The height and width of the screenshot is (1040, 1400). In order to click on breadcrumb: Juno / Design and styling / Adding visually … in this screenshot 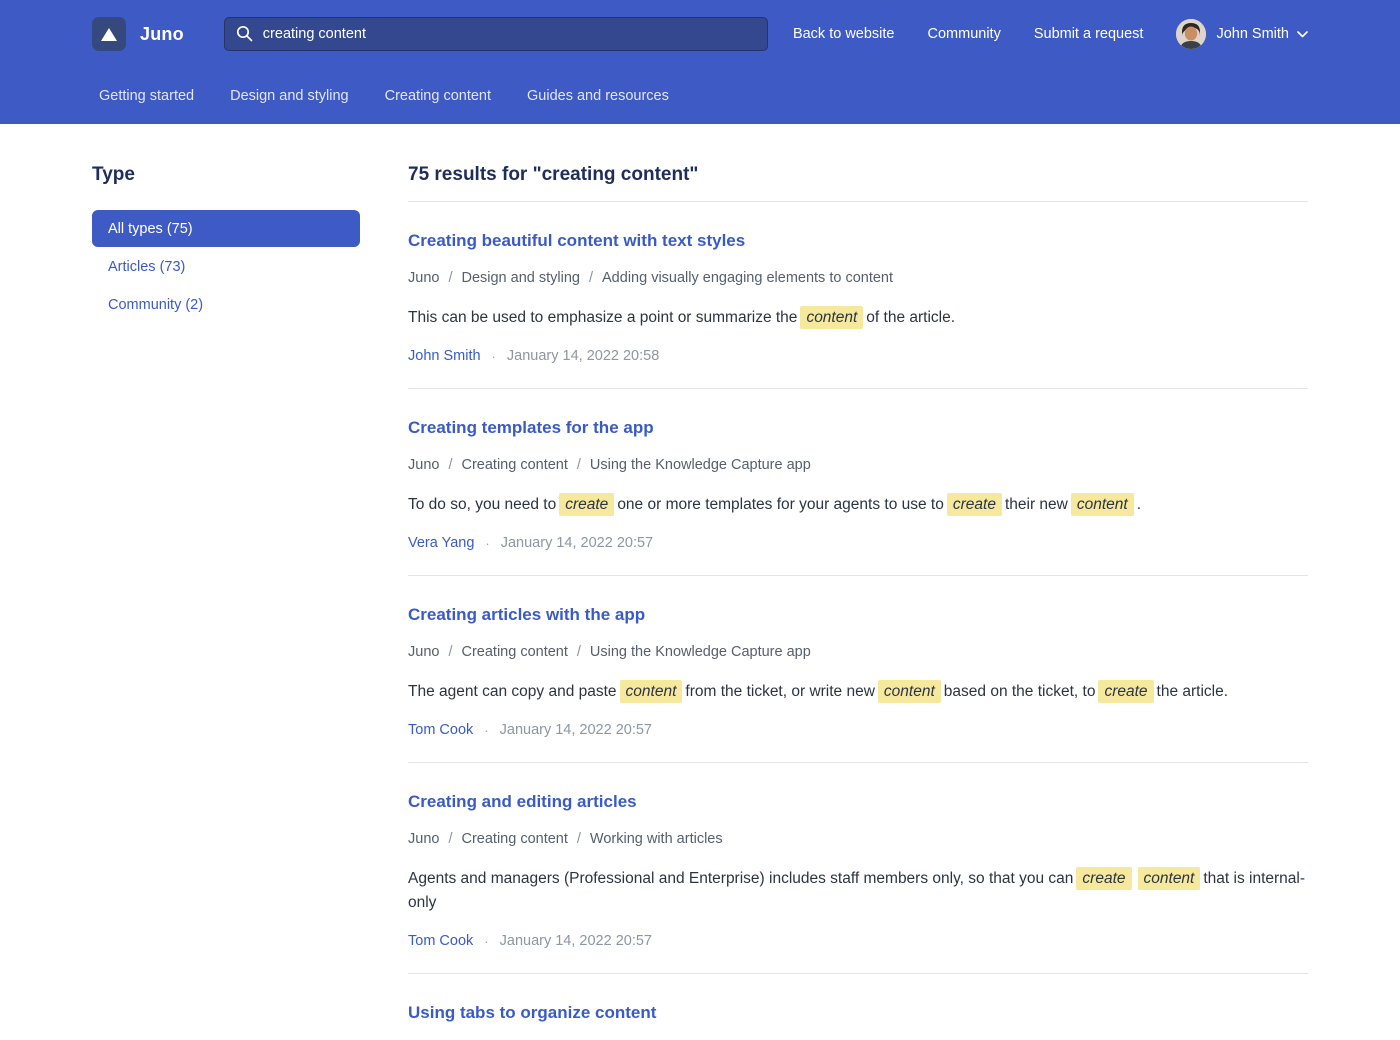, I will do `click(858, 278)`.